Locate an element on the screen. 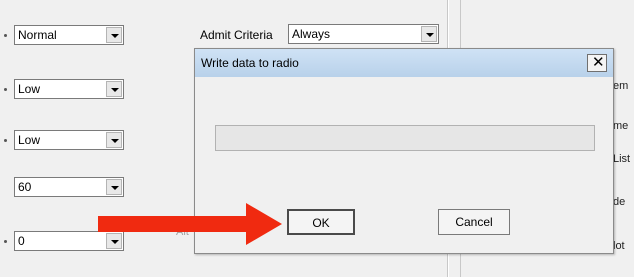 The image size is (634, 277). red-arrow-shape is located at coordinates (190, 224).